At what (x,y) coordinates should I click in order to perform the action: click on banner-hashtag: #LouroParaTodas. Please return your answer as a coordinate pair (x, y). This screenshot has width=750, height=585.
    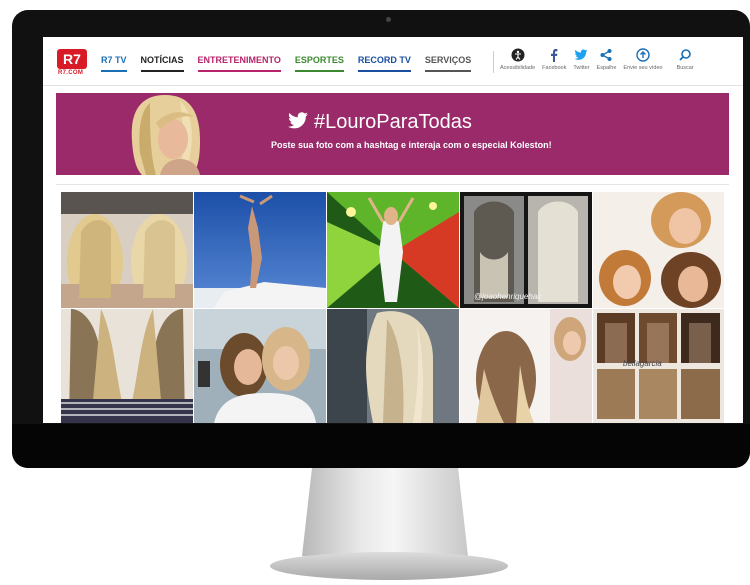
    Looking at the image, I should click on (379, 122).